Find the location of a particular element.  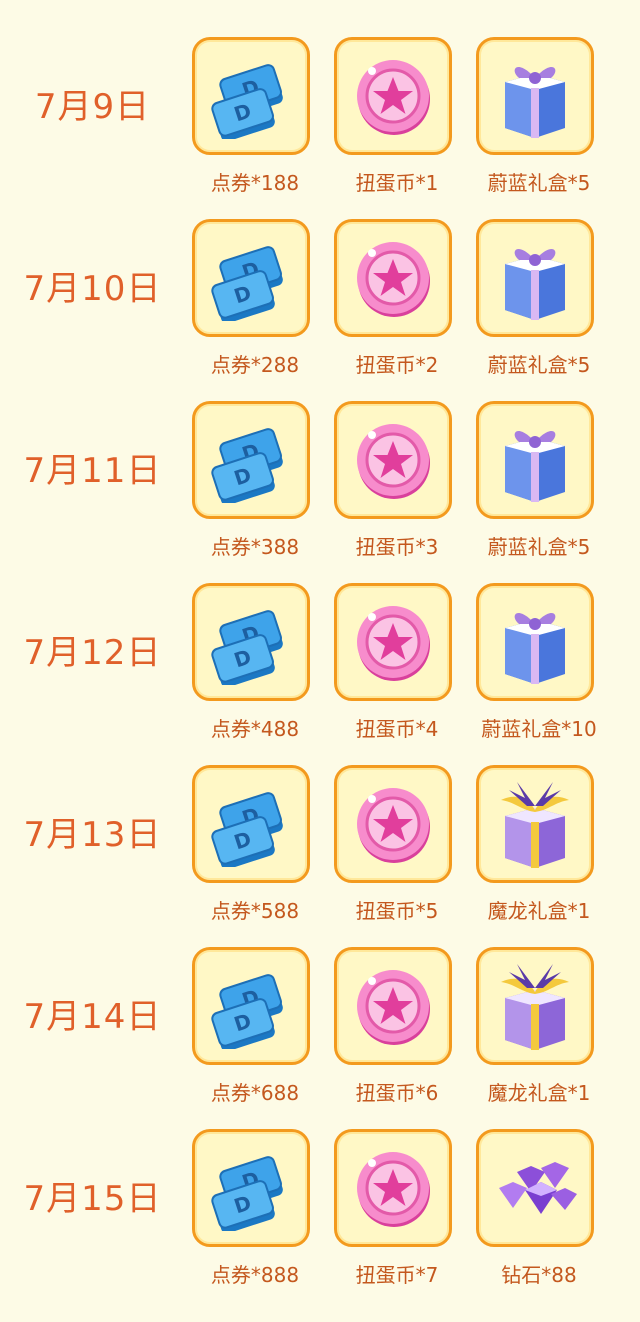

reward-item: 蔚蓝礼盒*10 is located at coordinates (538, 674).